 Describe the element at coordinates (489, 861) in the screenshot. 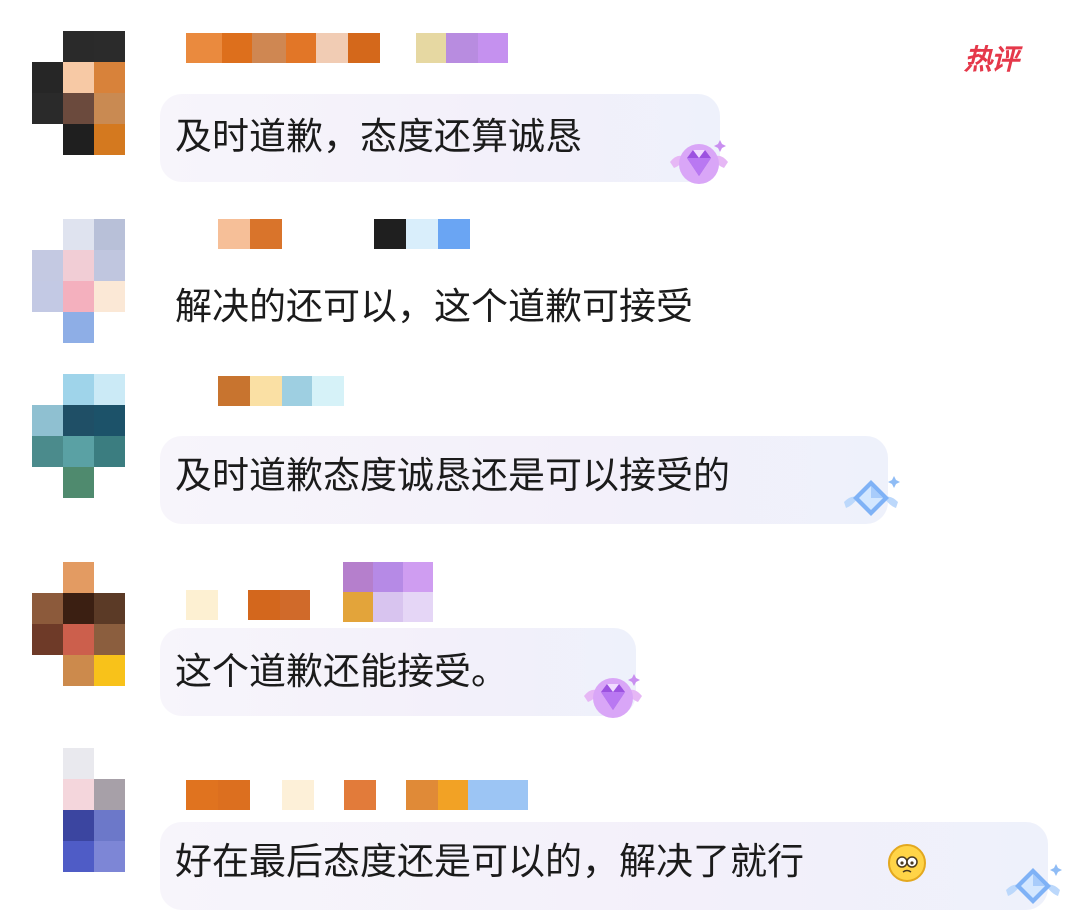

I see `comment-text: 好在最后态度还是可以的，解决了就行` at that location.